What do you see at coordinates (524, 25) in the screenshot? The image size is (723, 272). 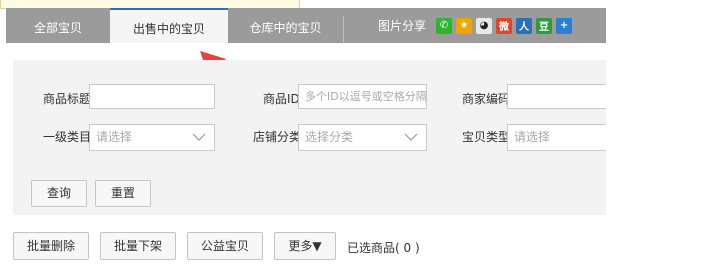 I see `renren-icon: 人` at bounding box center [524, 25].